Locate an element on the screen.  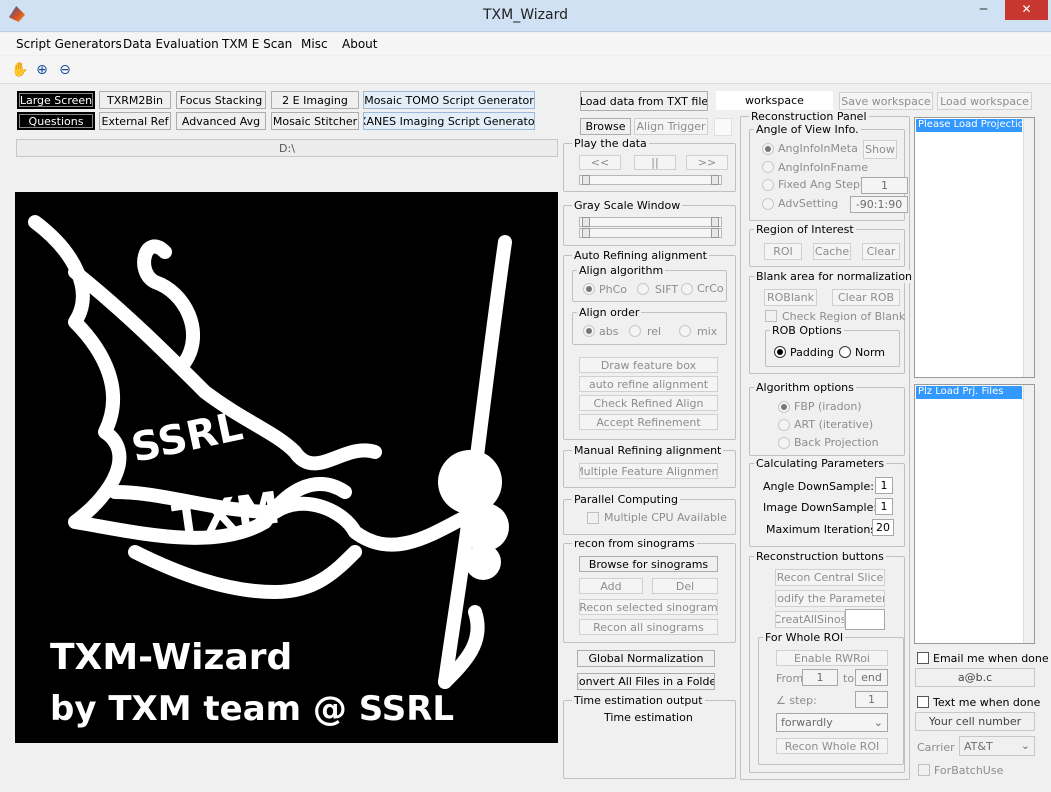
from-input: 1 is located at coordinates (820, 677).